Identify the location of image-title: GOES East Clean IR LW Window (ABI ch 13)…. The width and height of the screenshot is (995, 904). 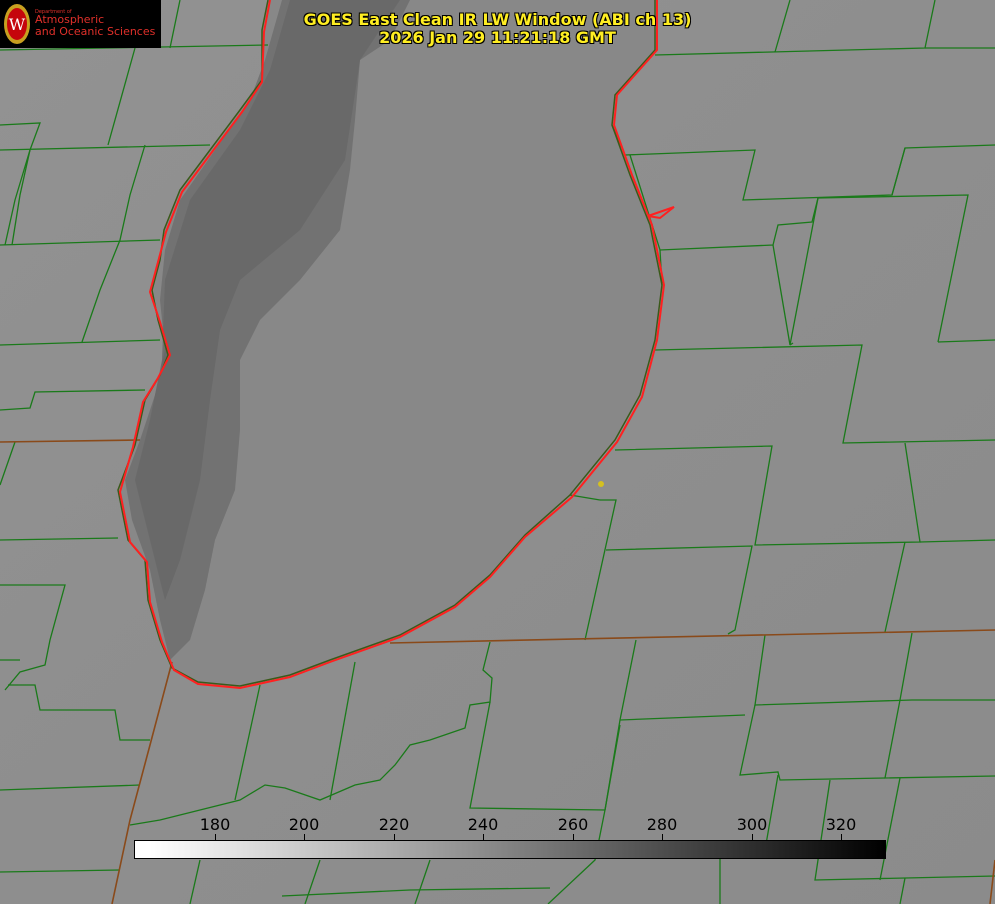
(497, 29).